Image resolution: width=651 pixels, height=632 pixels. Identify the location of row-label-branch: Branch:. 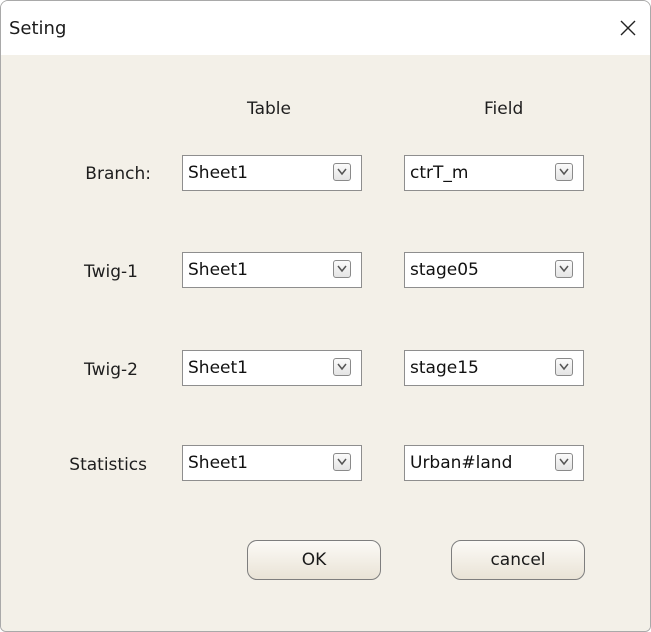
(118, 174).